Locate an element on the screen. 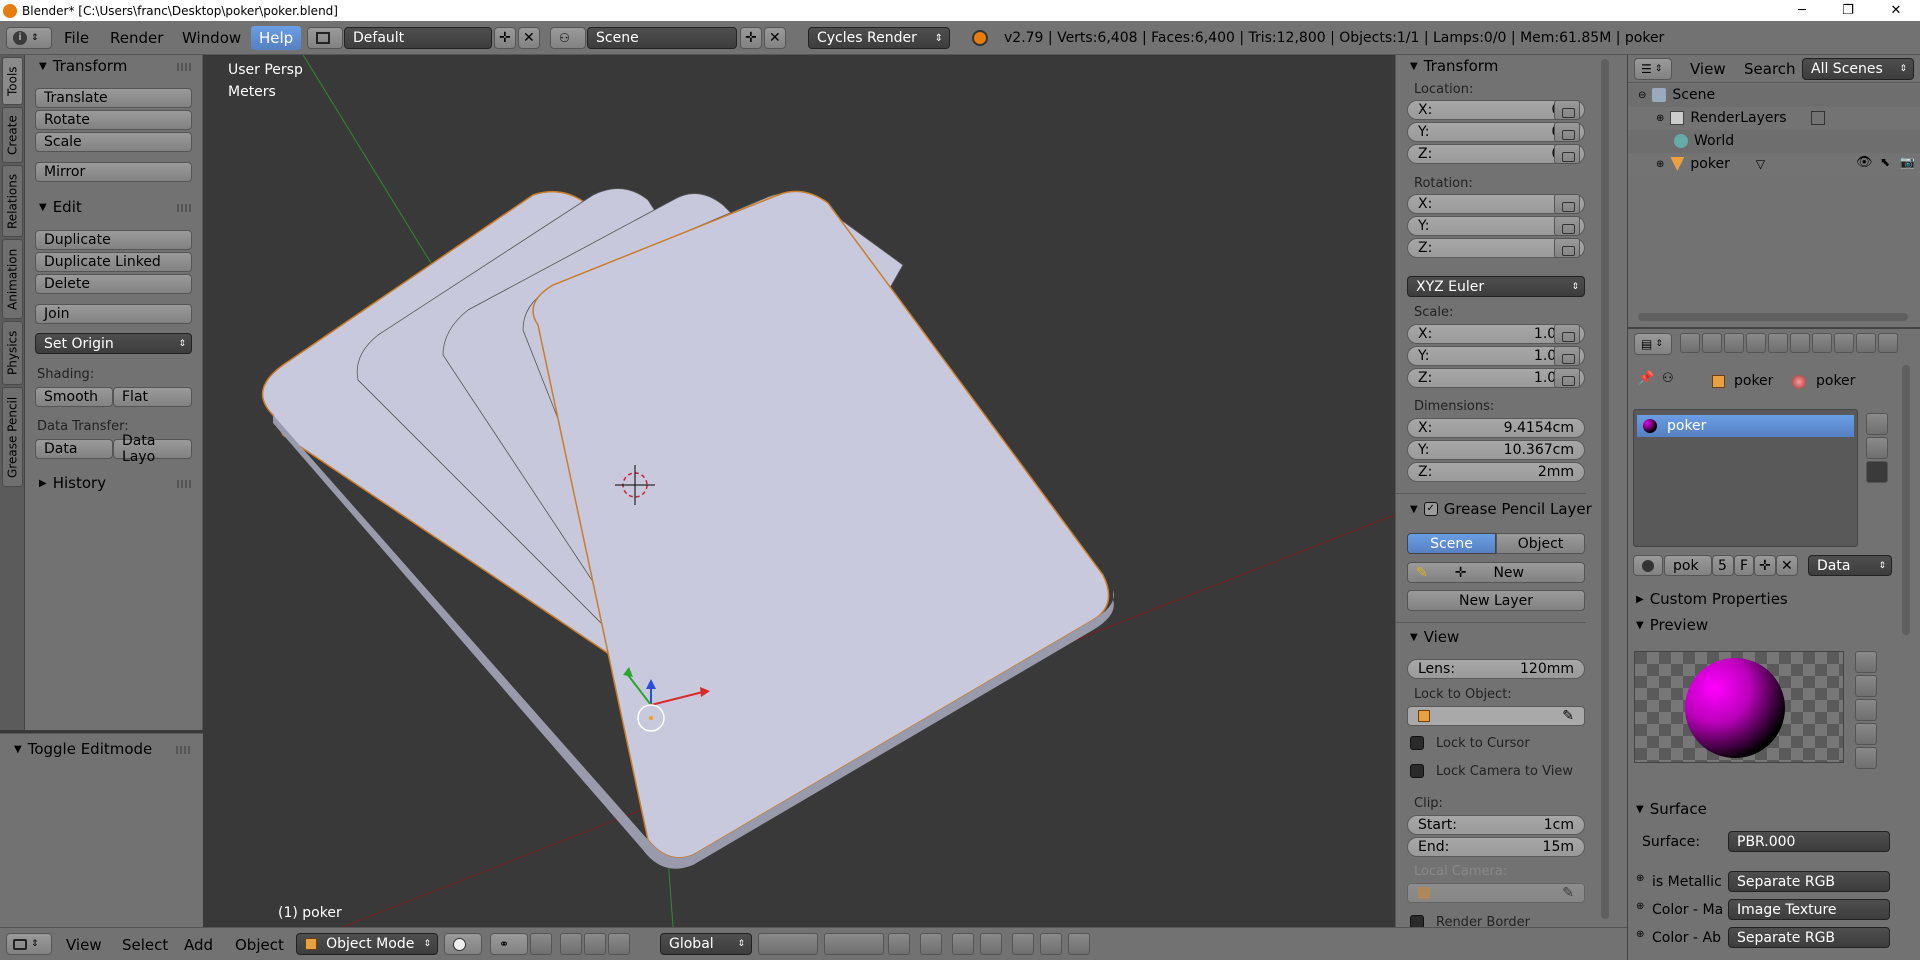 The image size is (1920, 960). gp-enable-checkbox: ✓ is located at coordinates (1430, 509).